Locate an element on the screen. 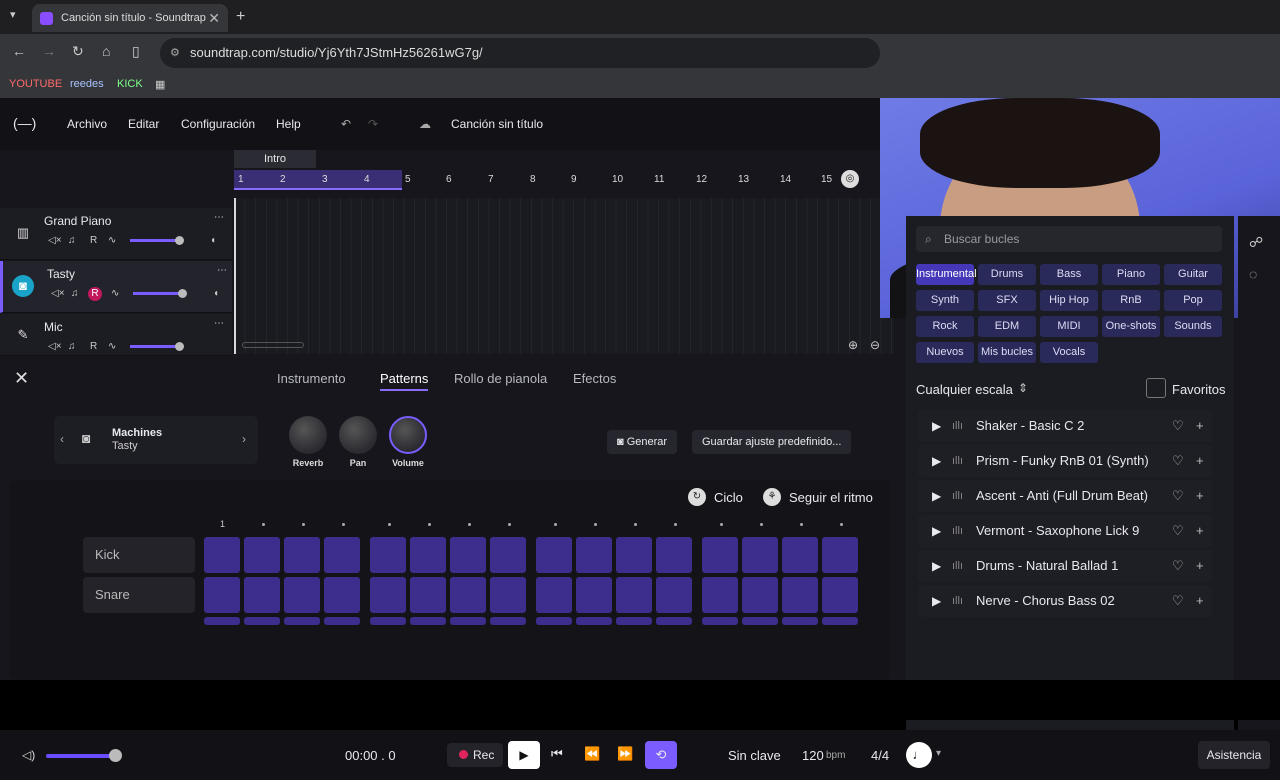  arrangement-grid: ⊕ ⊖ is located at coordinates (564, 276).